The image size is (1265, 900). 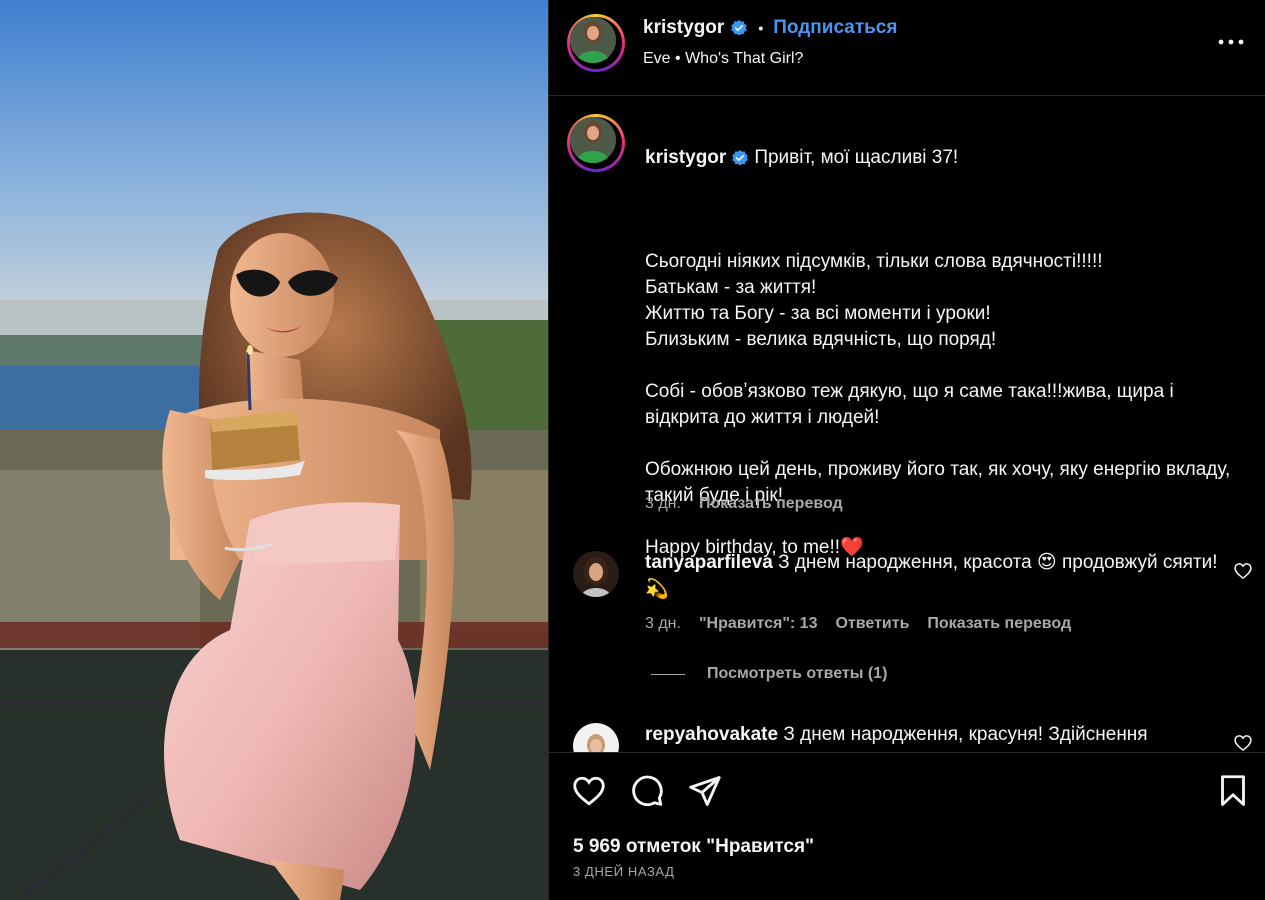 I want to click on more-dots-icon, so click(x=1231, y=42).